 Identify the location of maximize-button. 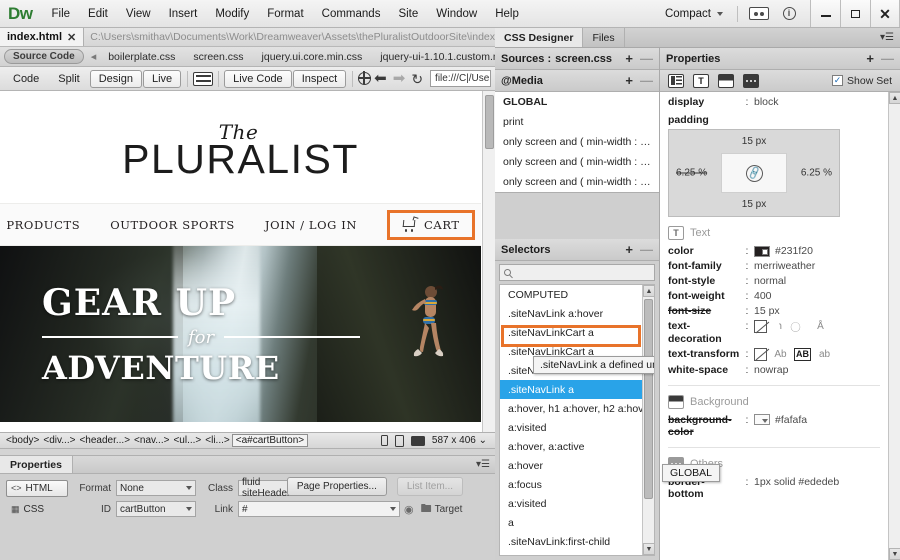
(855, 13).